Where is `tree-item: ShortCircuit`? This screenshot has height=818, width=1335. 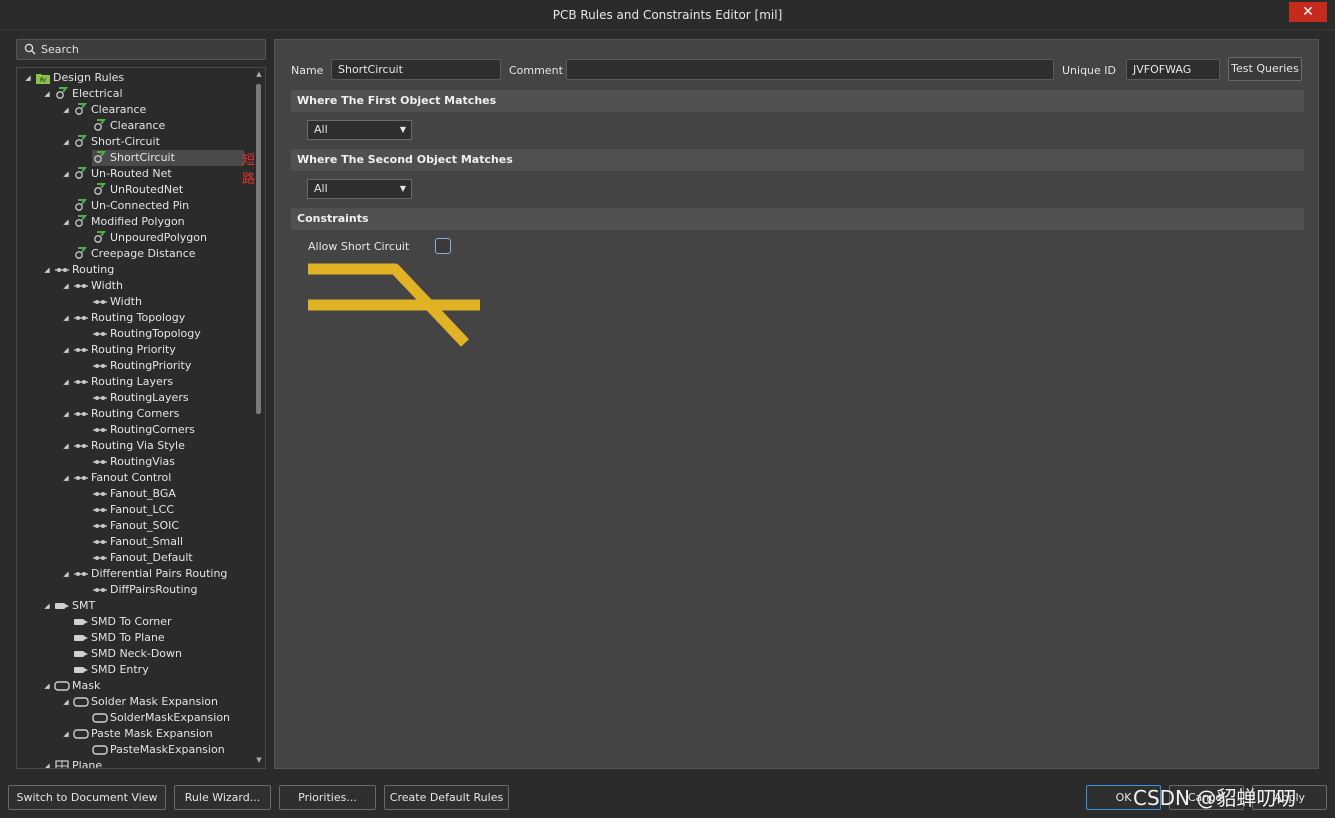 tree-item: ShortCircuit is located at coordinates (168, 158).